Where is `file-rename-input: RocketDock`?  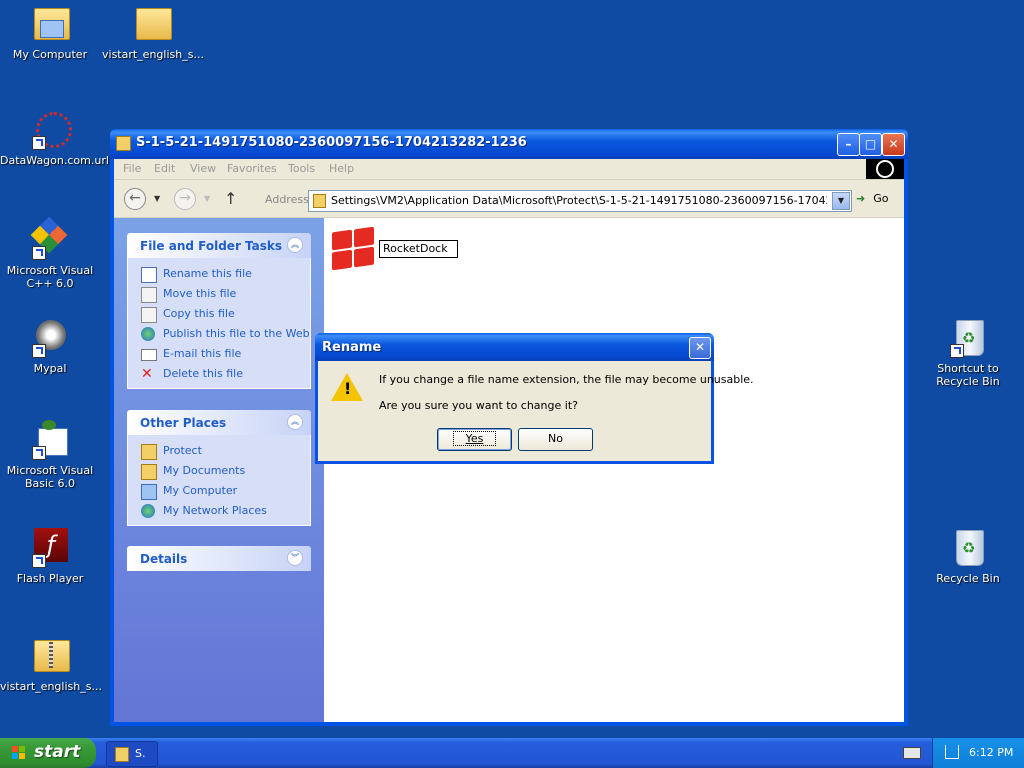 file-rename-input: RocketDock is located at coordinates (418, 249).